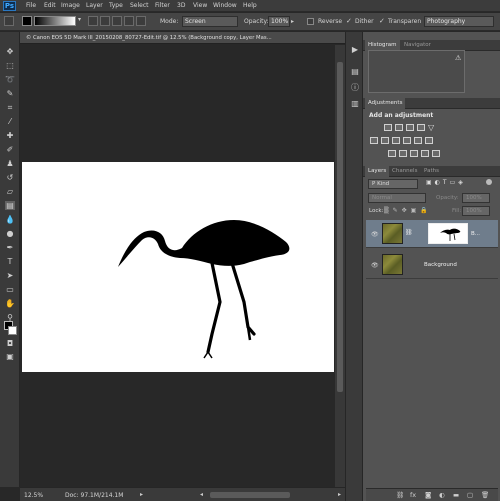 The image size is (500, 501). What do you see at coordinates (31, 5) in the screenshot?
I see `menu-file: File` at bounding box center [31, 5].